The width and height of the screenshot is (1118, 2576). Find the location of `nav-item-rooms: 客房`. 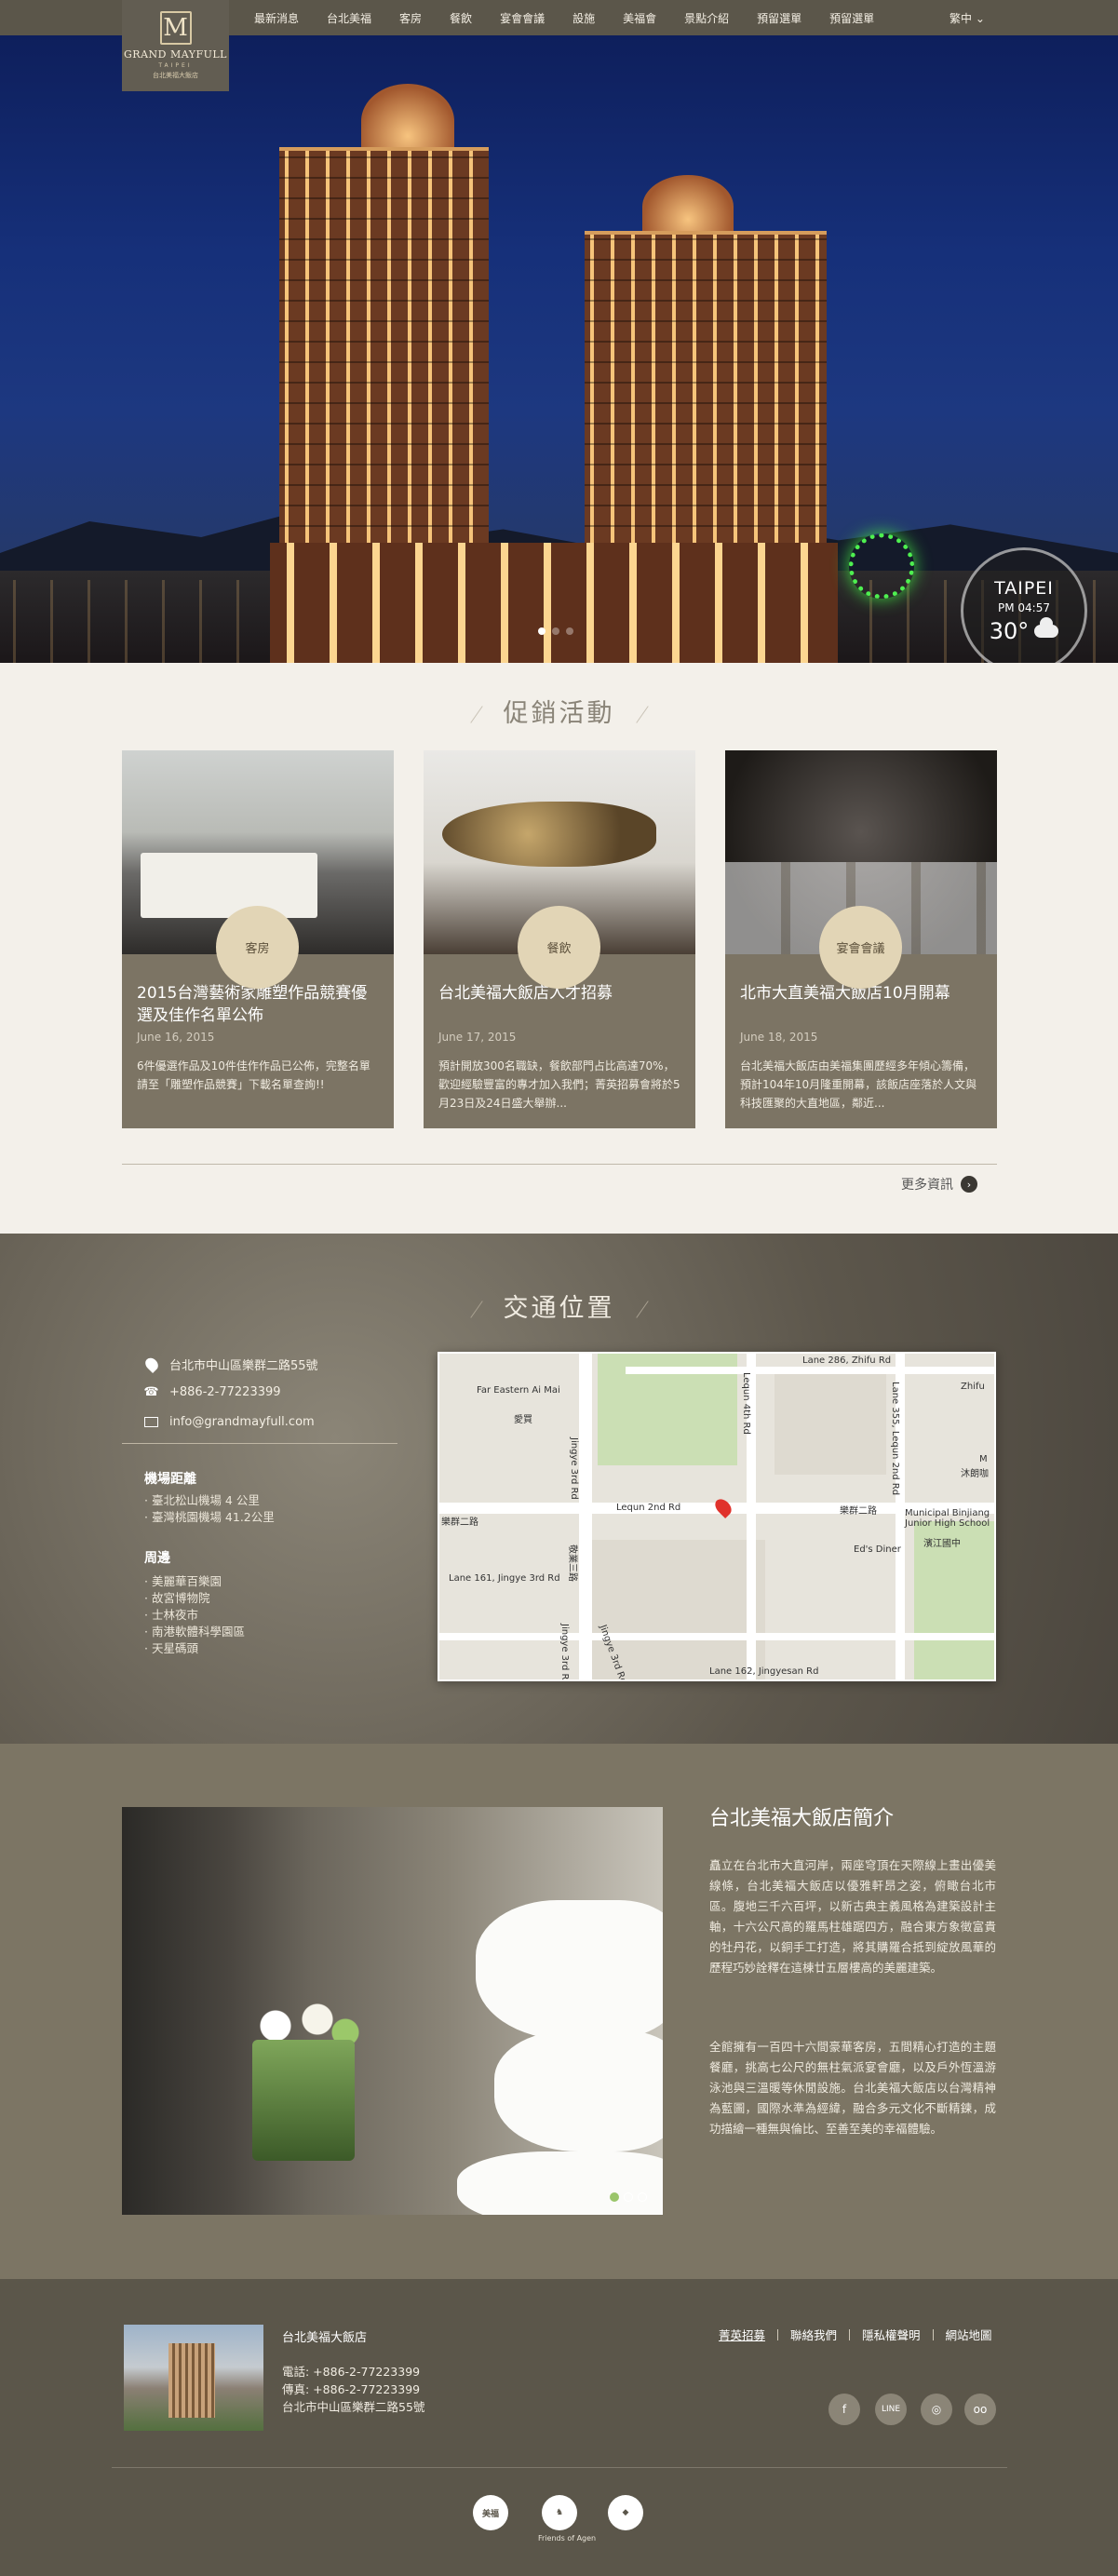

nav-item-rooms: 客房 is located at coordinates (410, 18).